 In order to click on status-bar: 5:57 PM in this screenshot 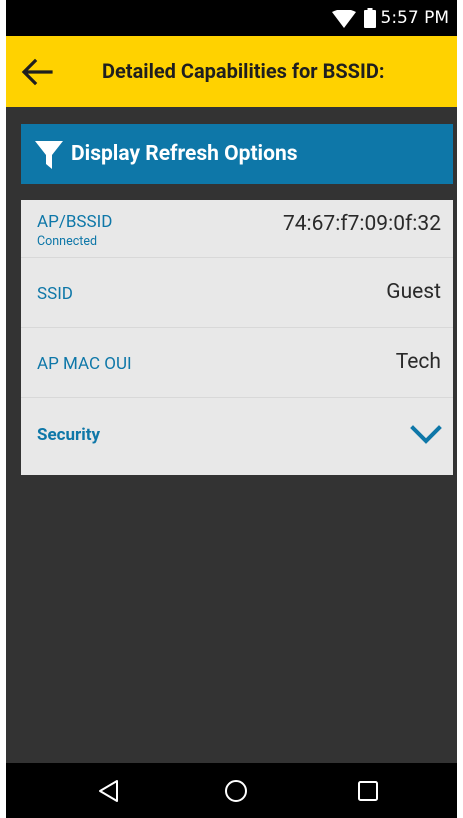, I will do `click(231, 18)`.